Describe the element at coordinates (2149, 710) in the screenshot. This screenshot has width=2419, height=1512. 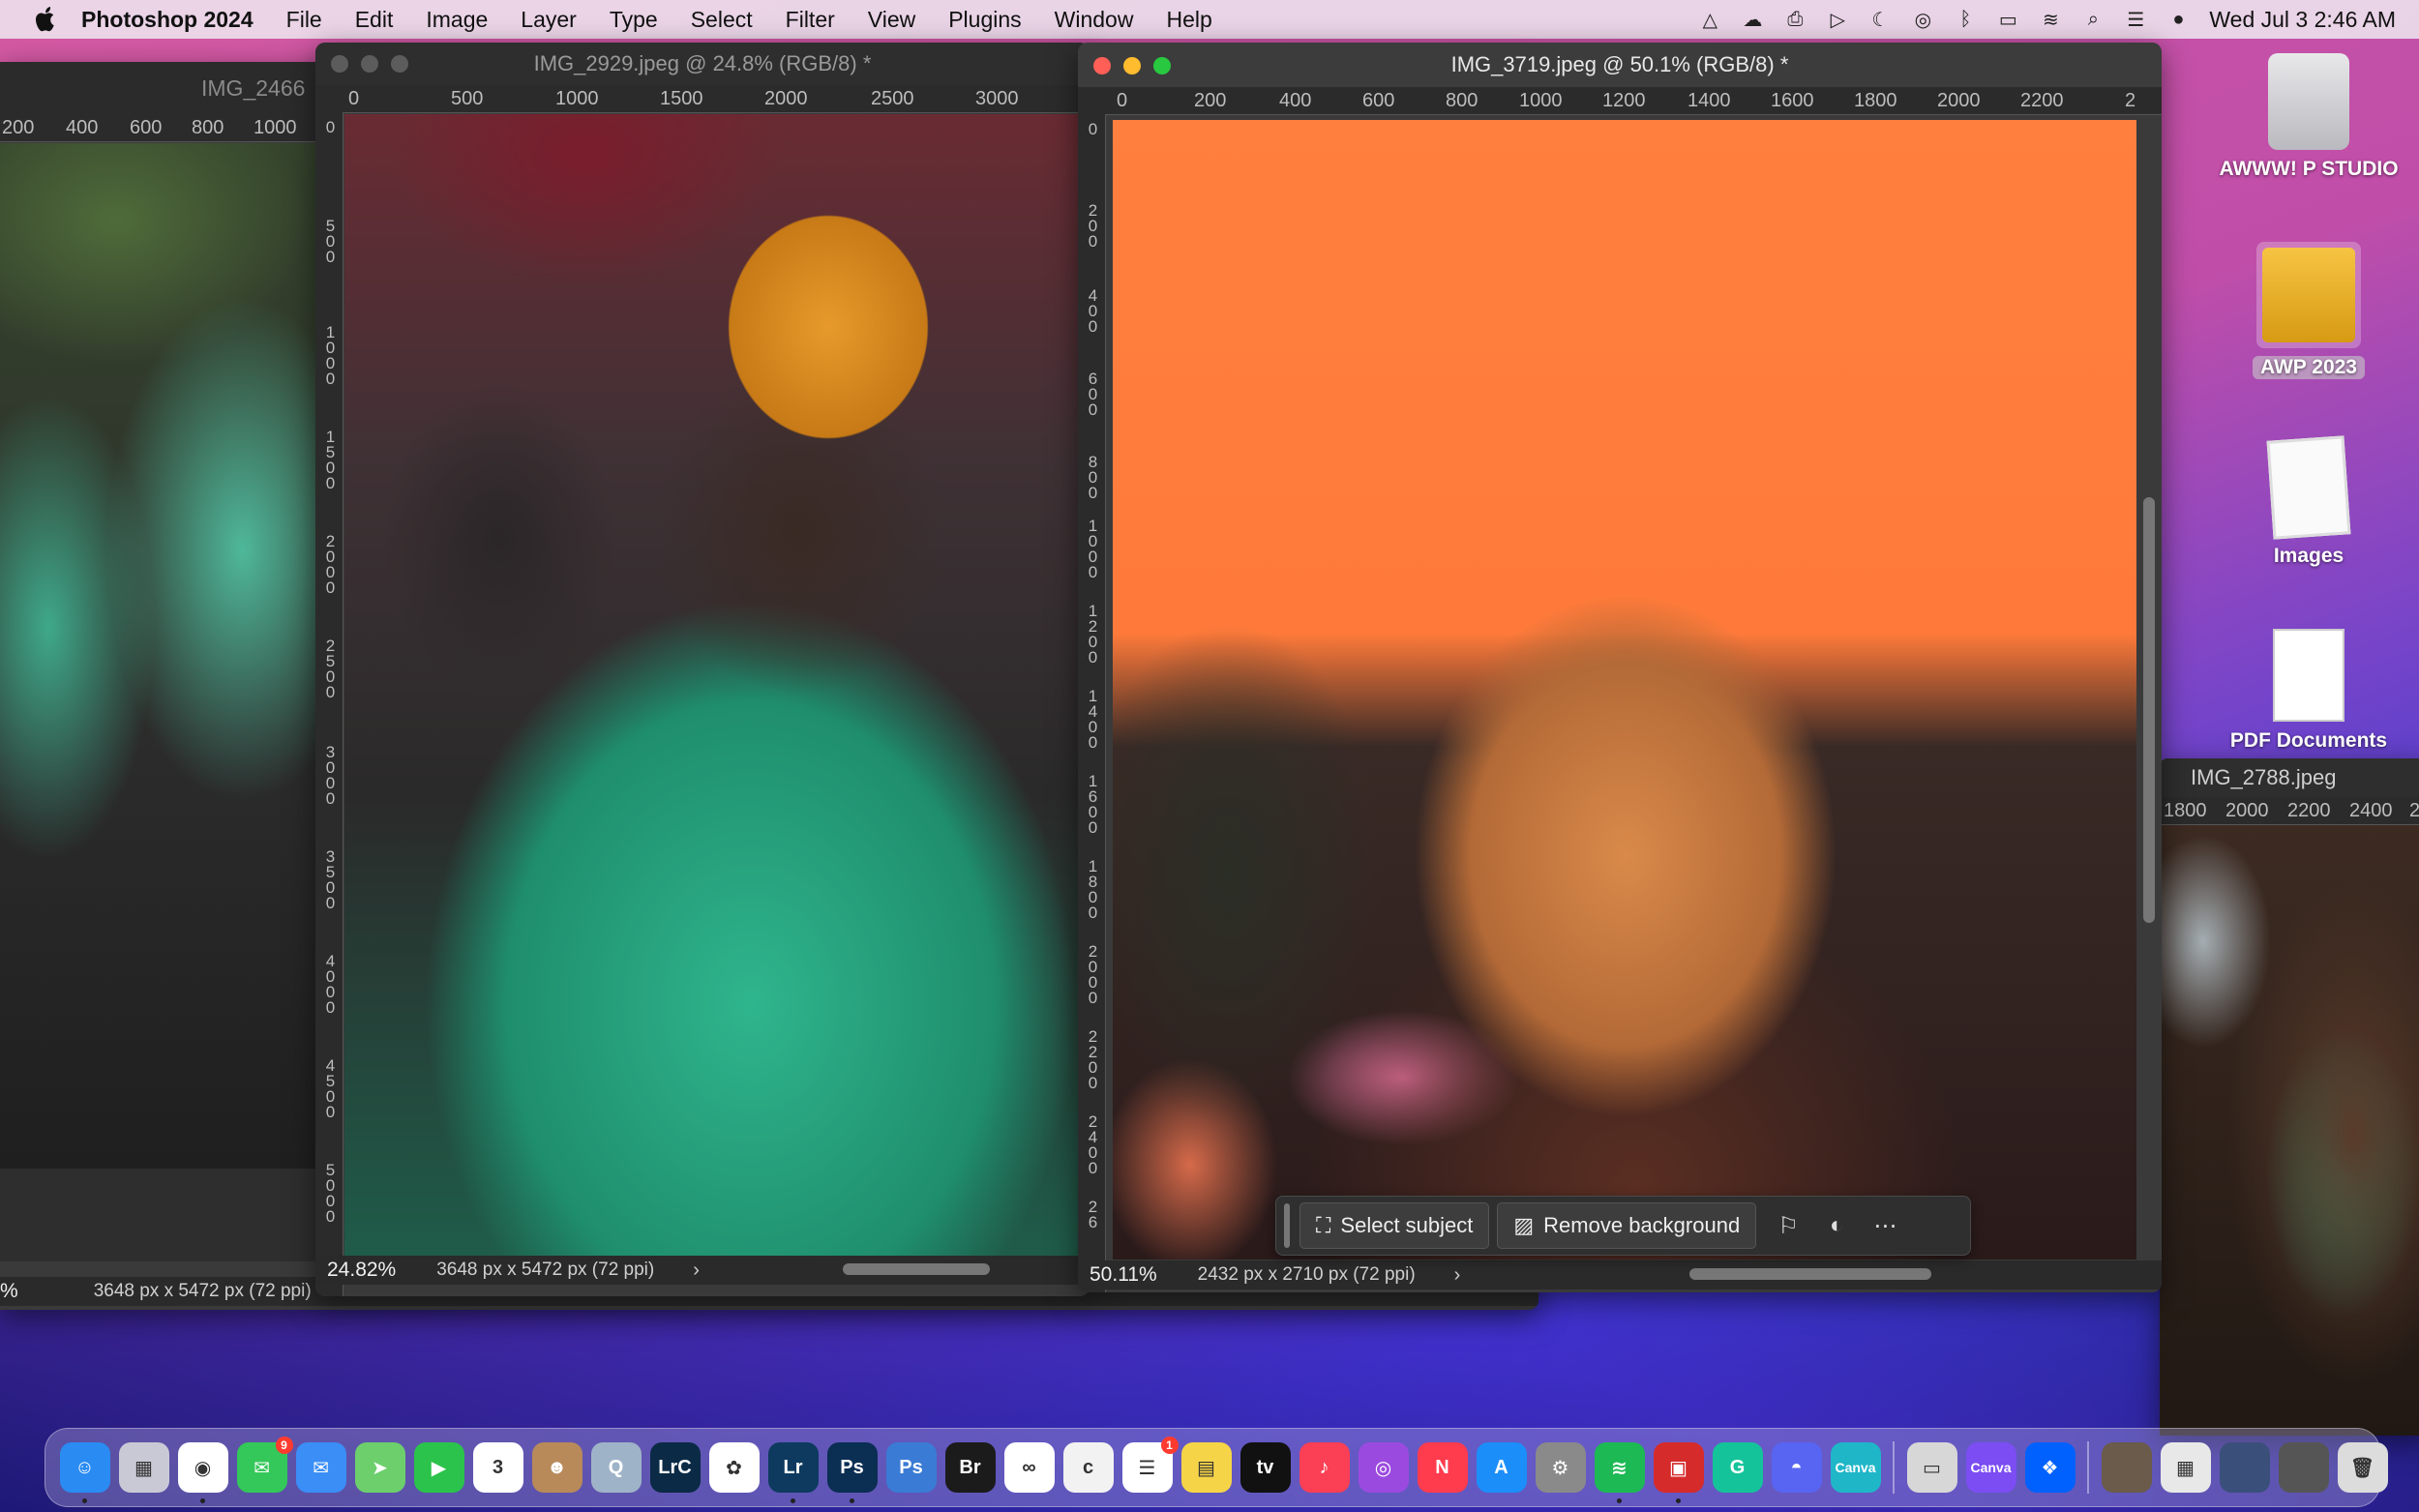
I see `vertical-scrollbar` at that location.